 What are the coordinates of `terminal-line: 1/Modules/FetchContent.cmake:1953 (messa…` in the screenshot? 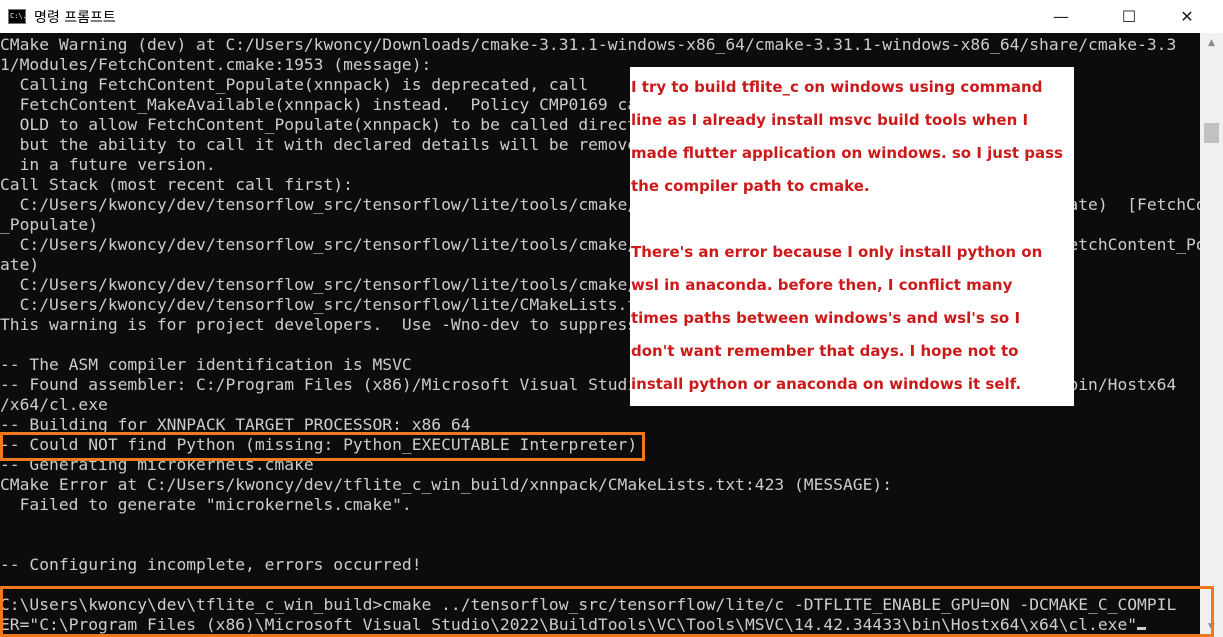 It's located at (216, 64).